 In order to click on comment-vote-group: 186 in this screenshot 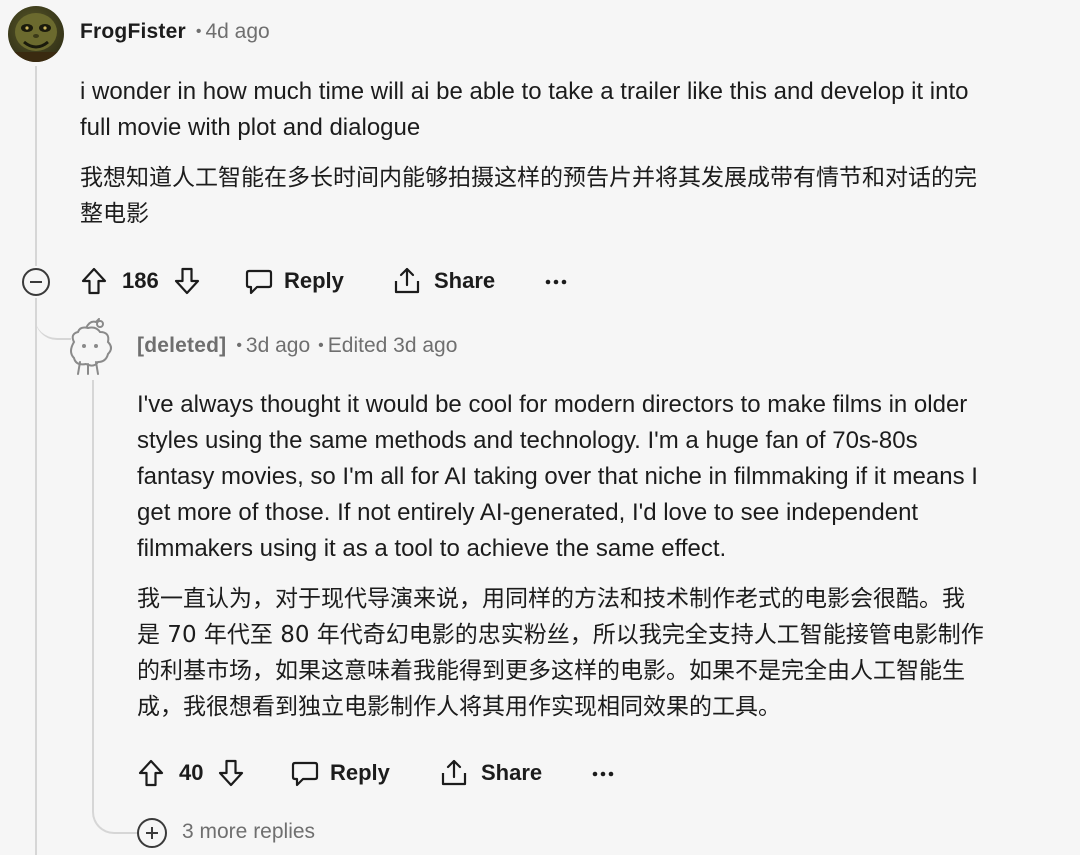, I will do `click(140, 281)`.